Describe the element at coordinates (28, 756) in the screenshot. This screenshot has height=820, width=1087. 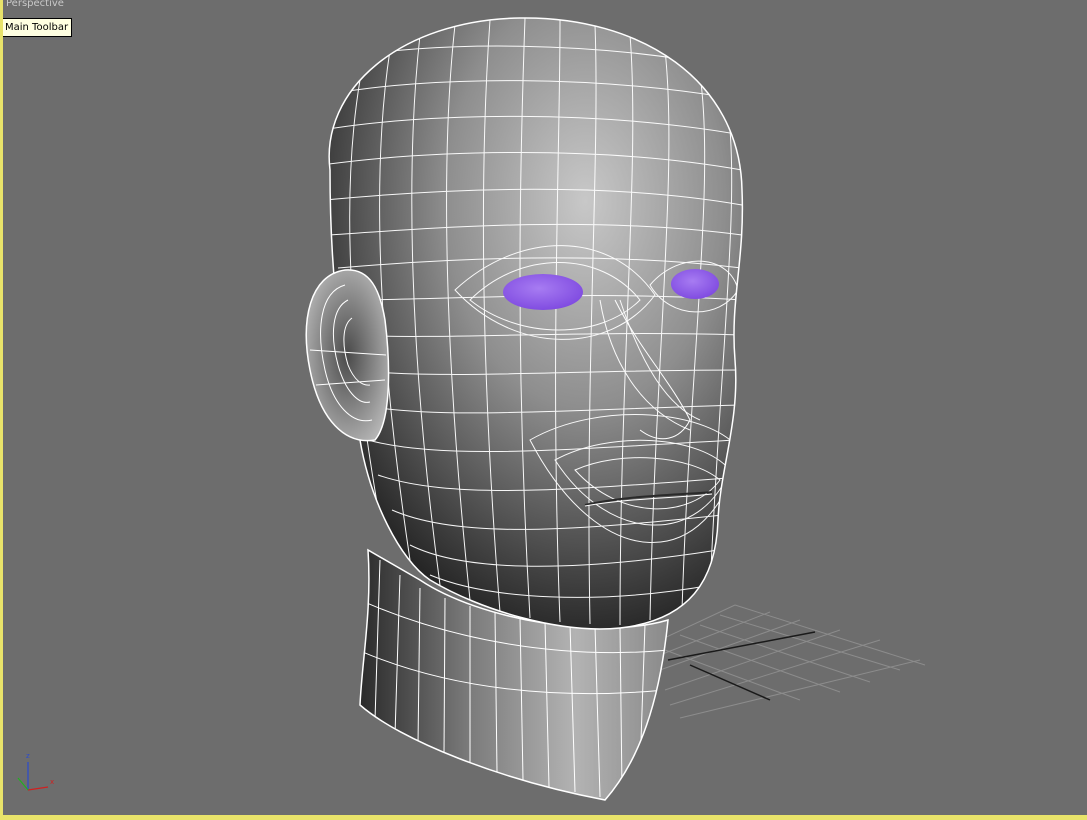
I see `axis-z-label: z` at that location.